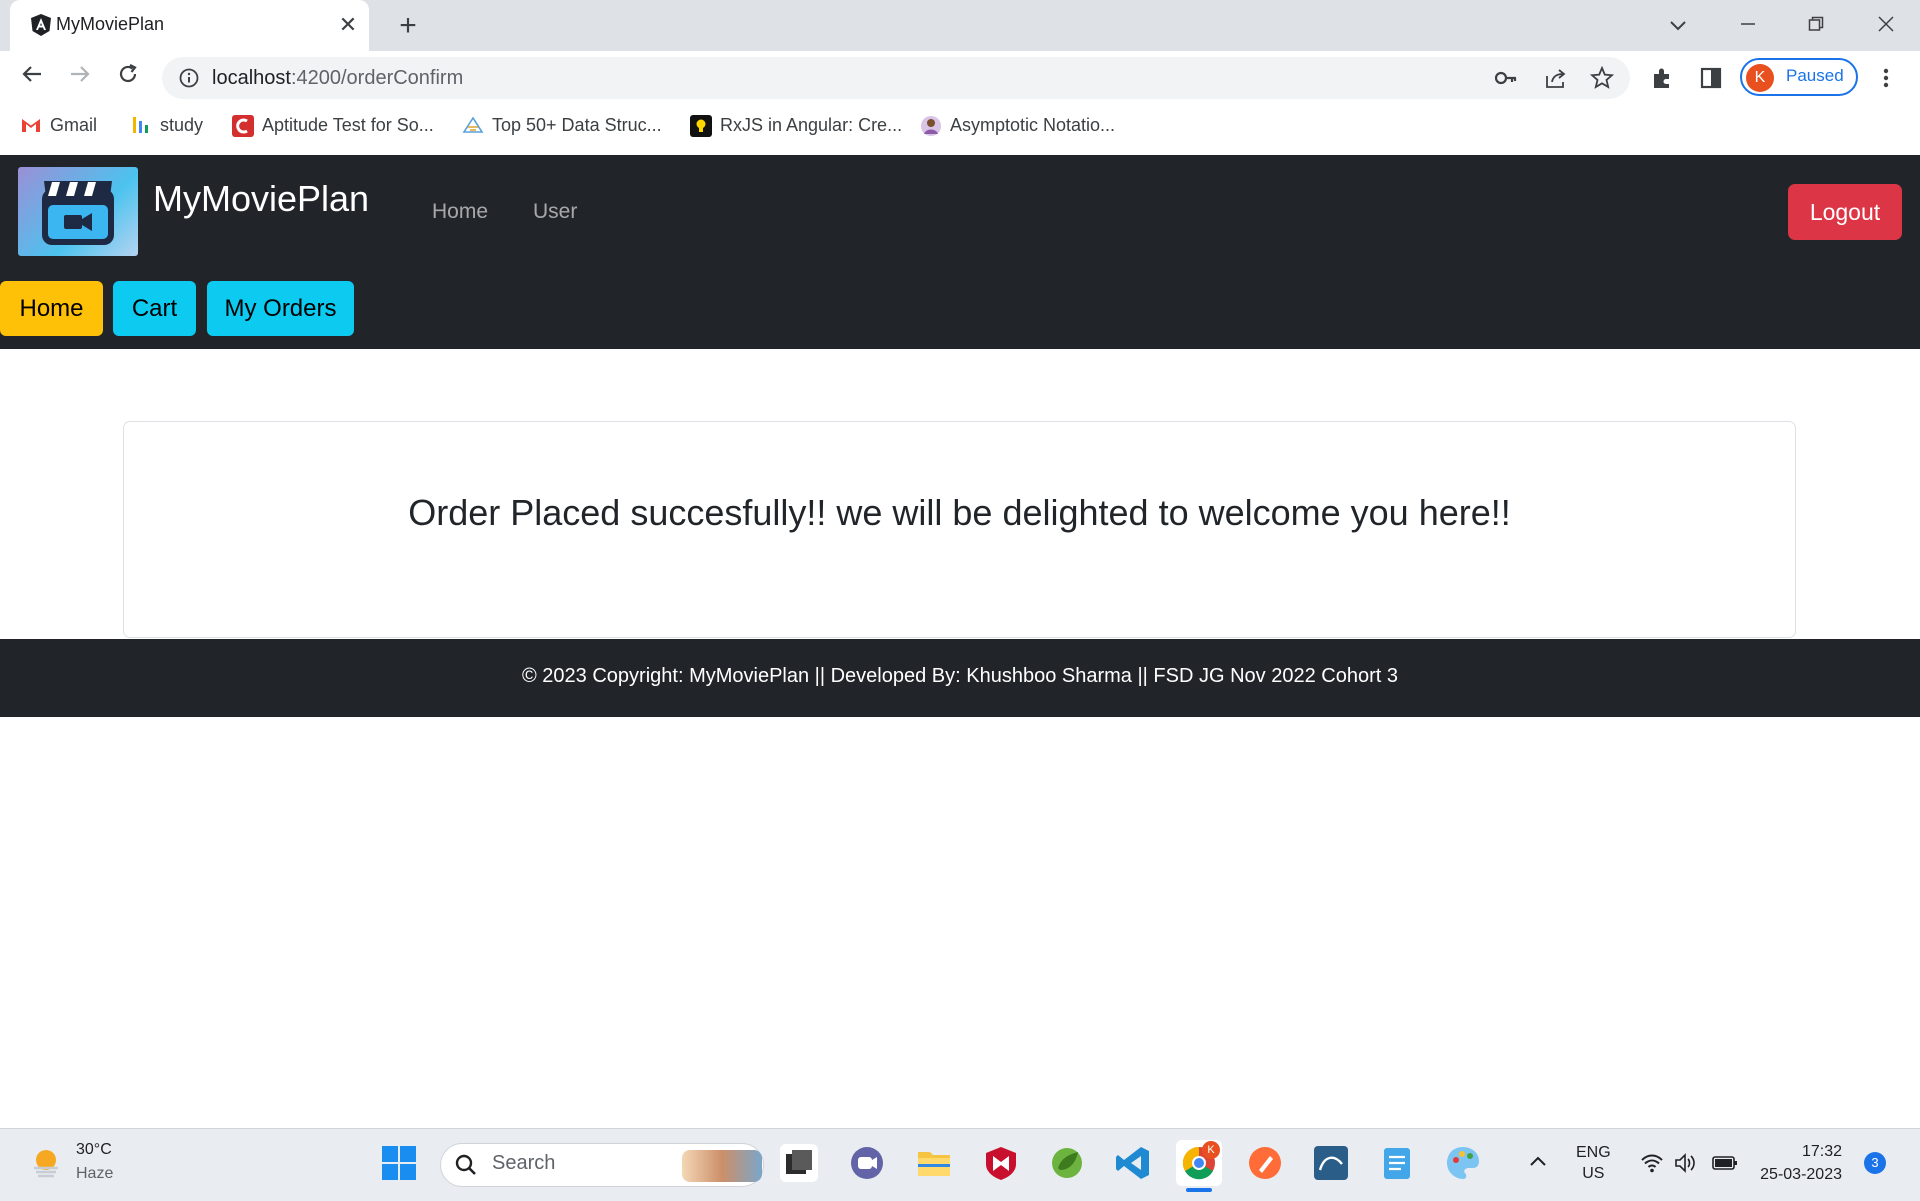 The height and width of the screenshot is (1201, 1920). I want to click on angular-favicon-icon, so click(41, 25).